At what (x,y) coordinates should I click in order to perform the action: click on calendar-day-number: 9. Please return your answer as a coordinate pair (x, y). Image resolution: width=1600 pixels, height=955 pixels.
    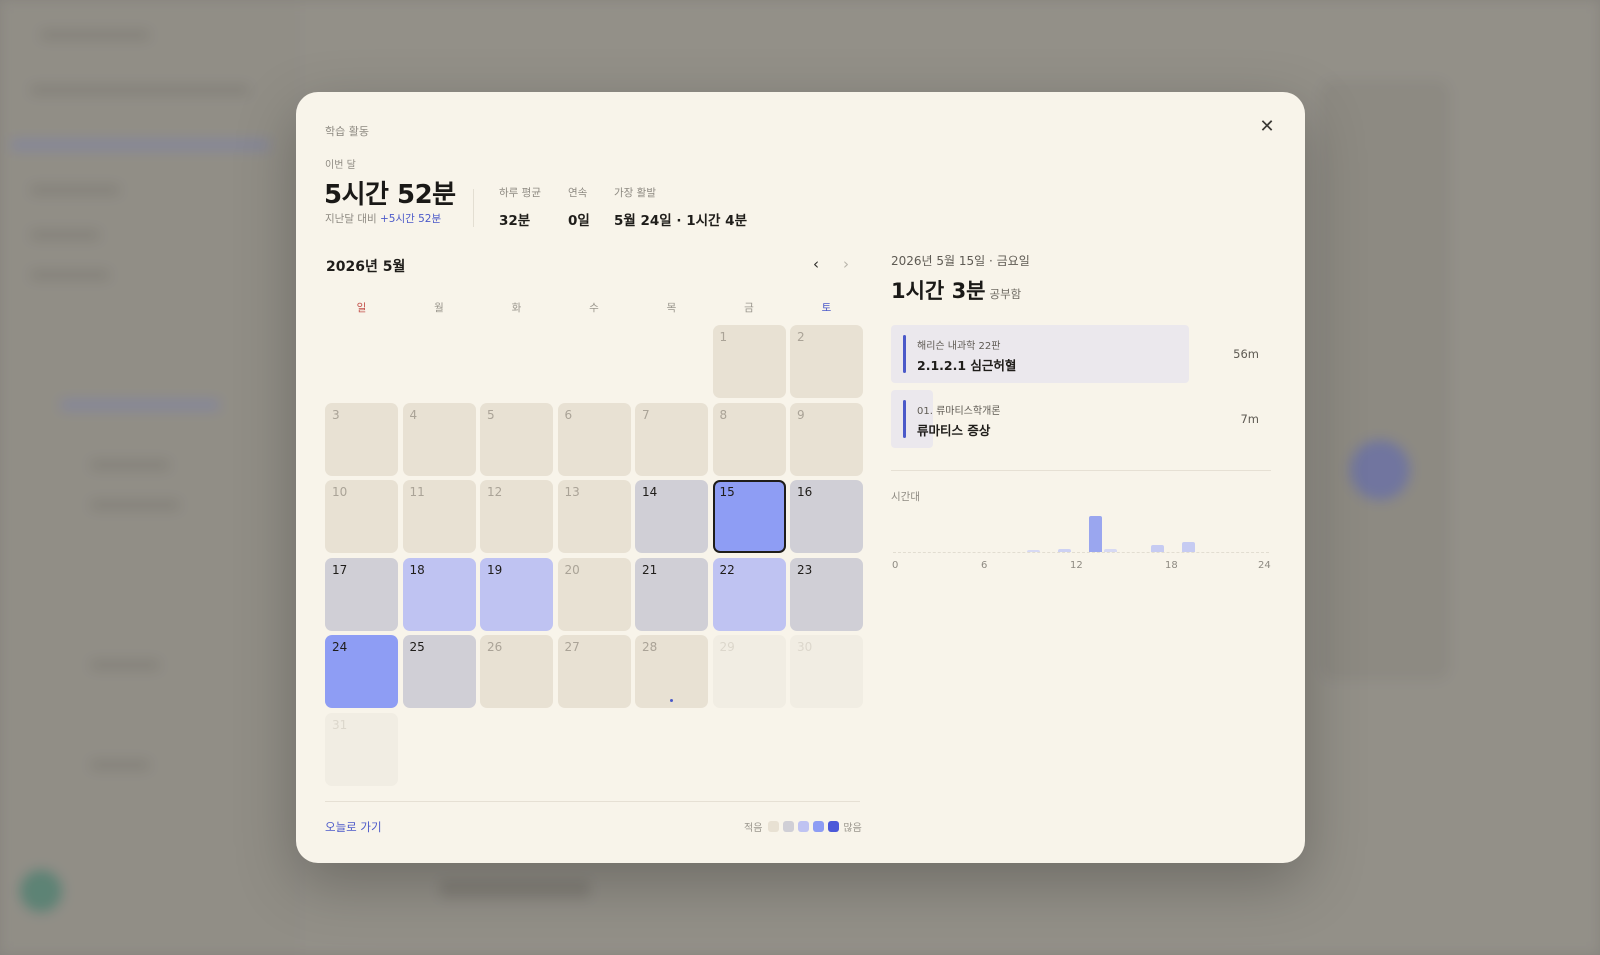
    Looking at the image, I should click on (801, 414).